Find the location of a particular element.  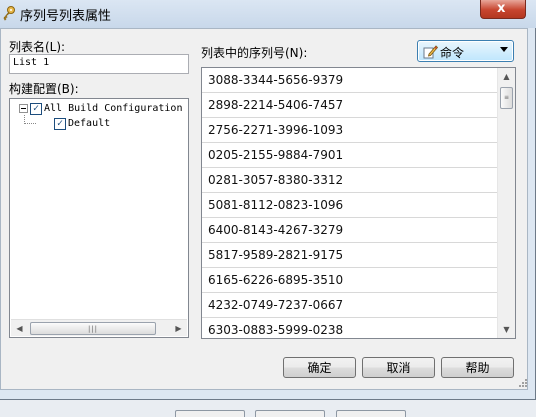

serial-list-item: 4232-0749-7237-0667 is located at coordinates (350, 305).